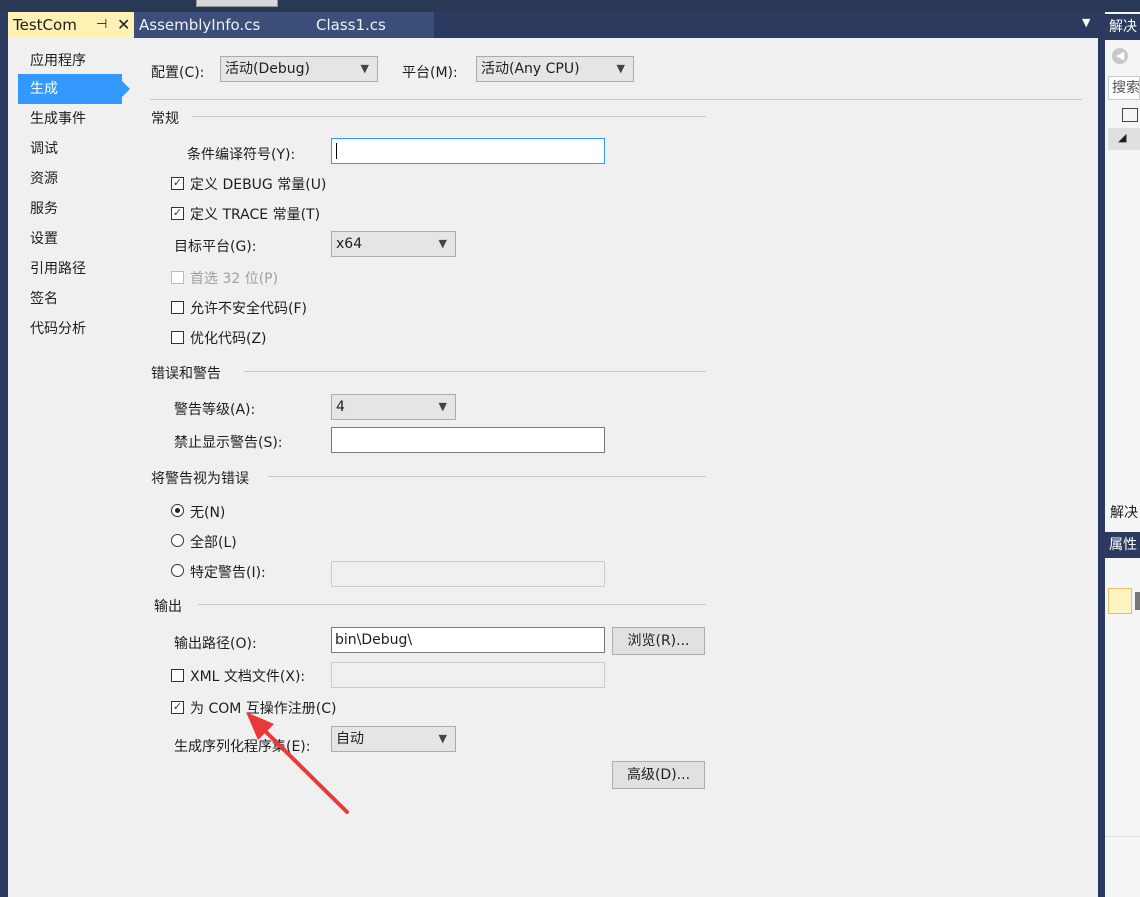 This screenshot has width=1140, height=897. What do you see at coordinates (1137, 601) in the screenshot?
I see `alphabetical-view-icon` at bounding box center [1137, 601].